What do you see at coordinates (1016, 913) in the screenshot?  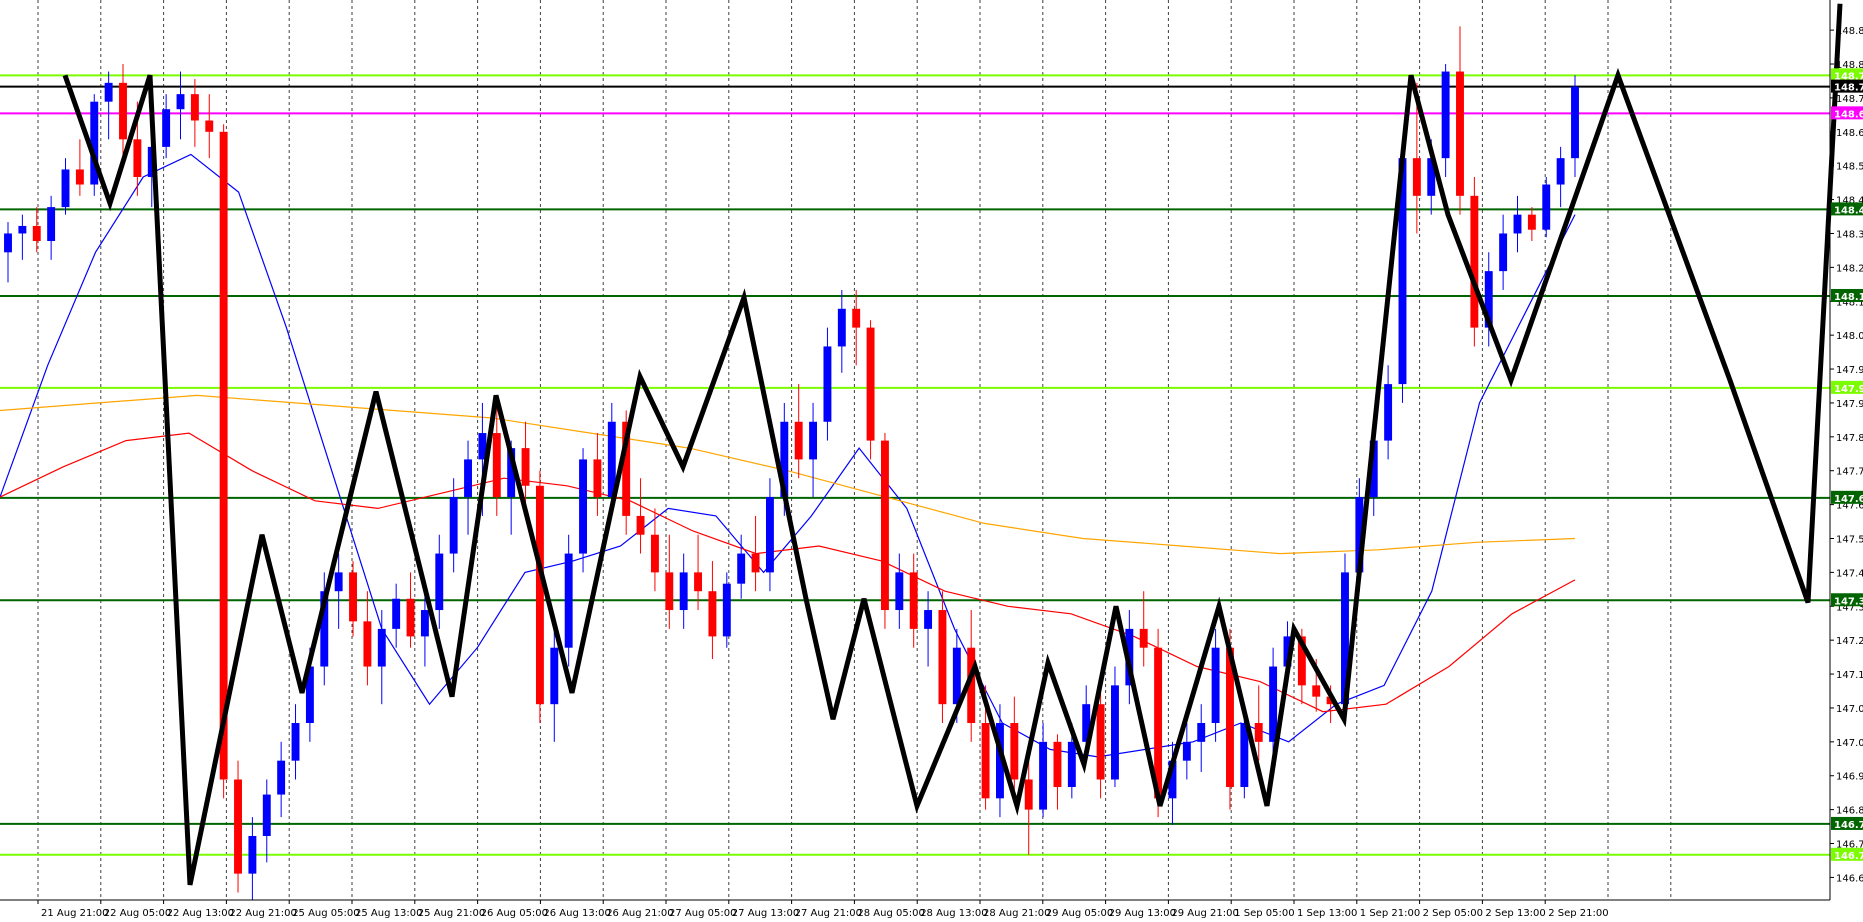 I see `time-tick-label: 28 Aug 21:00` at bounding box center [1016, 913].